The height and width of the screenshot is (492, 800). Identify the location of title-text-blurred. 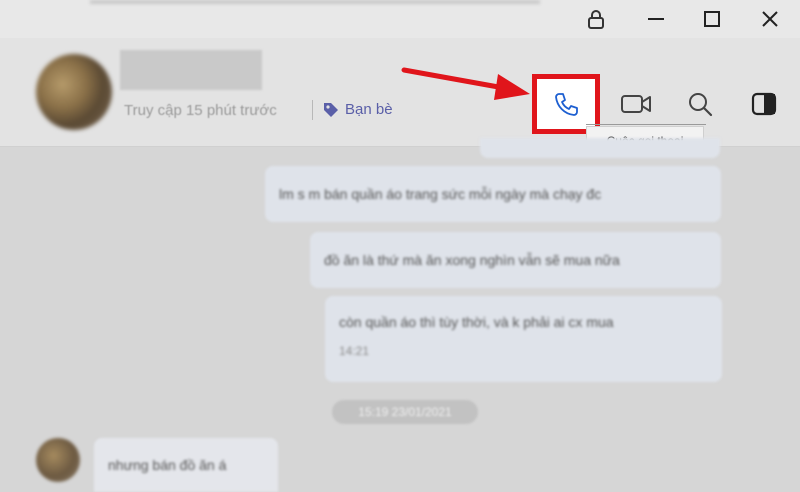
(315, 2).